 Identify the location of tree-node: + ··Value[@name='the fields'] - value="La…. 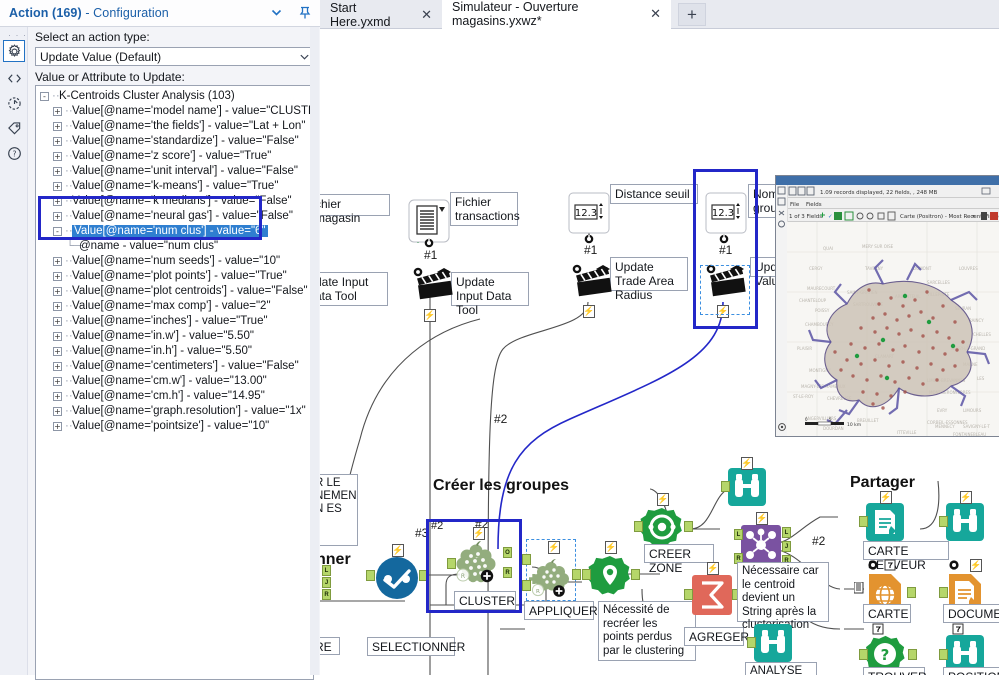
(170, 126).